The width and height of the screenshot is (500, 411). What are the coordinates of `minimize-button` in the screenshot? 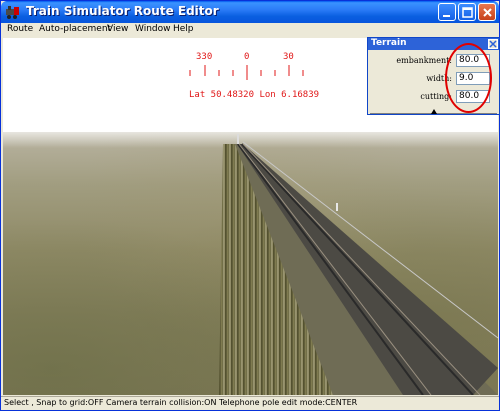 It's located at (447, 12).